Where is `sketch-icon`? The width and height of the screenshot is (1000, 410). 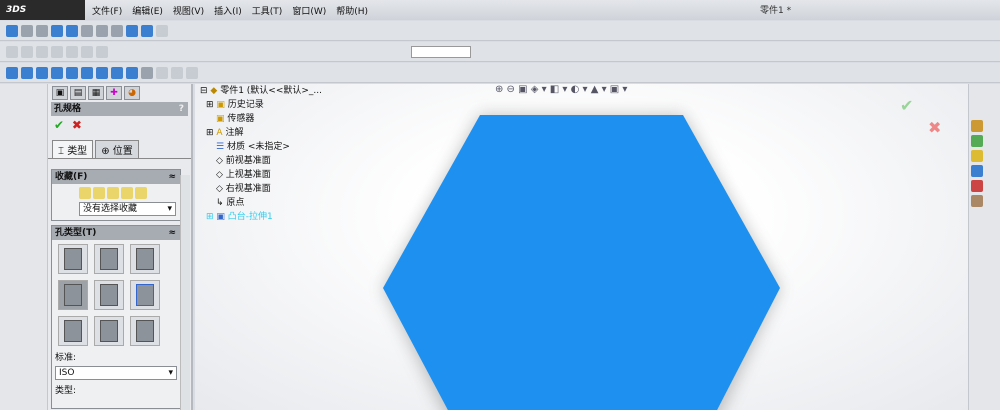 sketch-icon is located at coordinates (147, 72).